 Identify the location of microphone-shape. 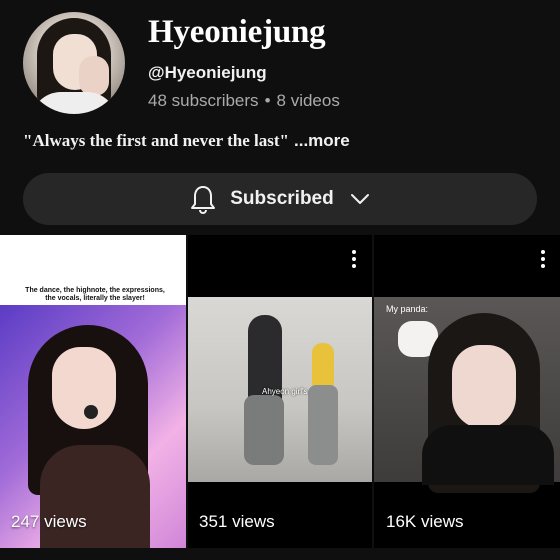
(91, 412).